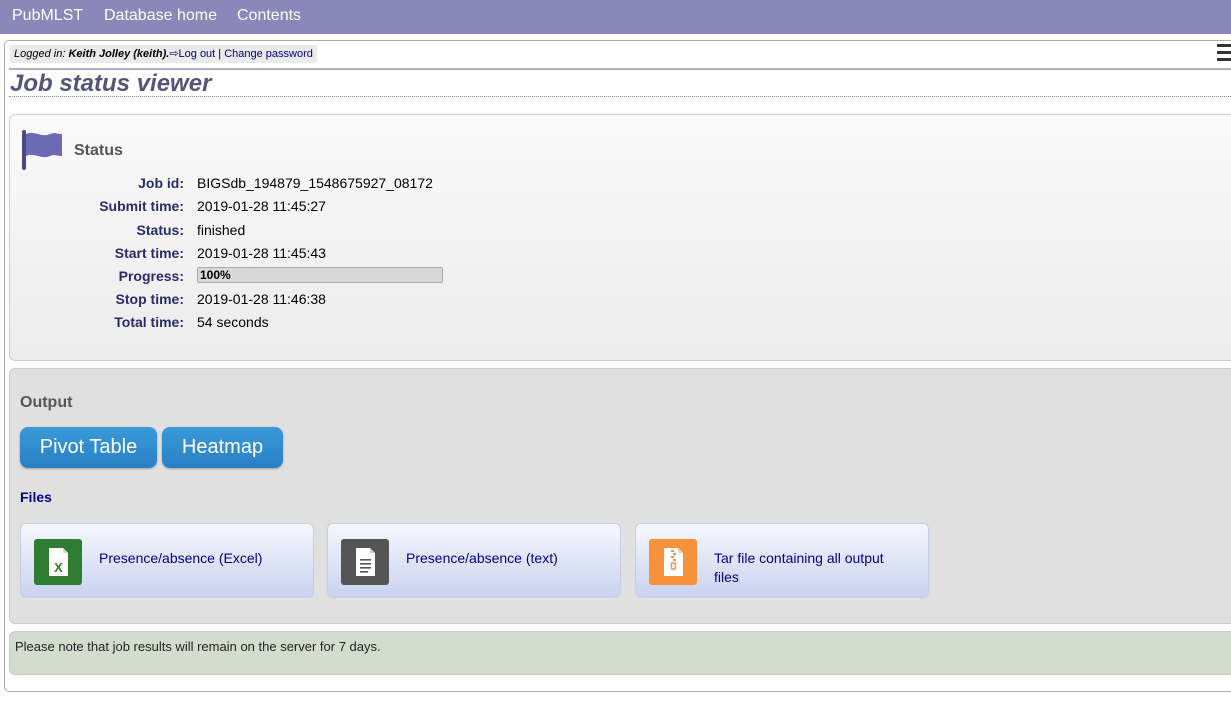 The image size is (1231, 724). Describe the element at coordinates (615, 17) in the screenshot. I see `top-nav-bar: PubMLST Database home Contents` at that location.